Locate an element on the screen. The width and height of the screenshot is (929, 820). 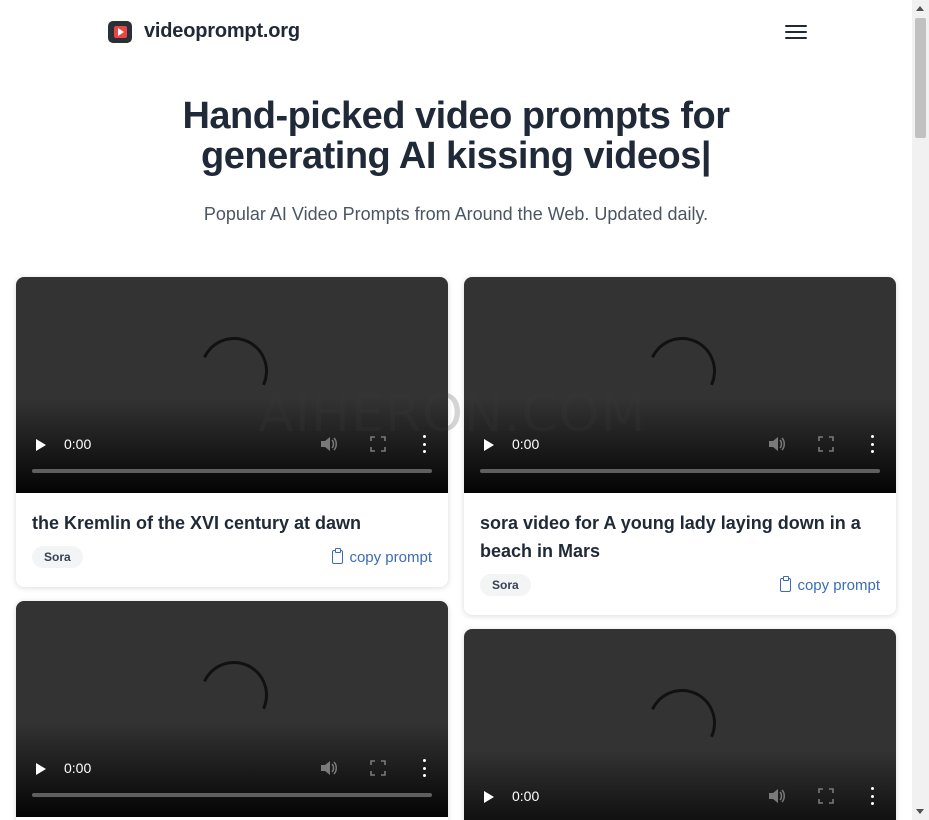
site-name: videoprompt.org is located at coordinates (222, 31).